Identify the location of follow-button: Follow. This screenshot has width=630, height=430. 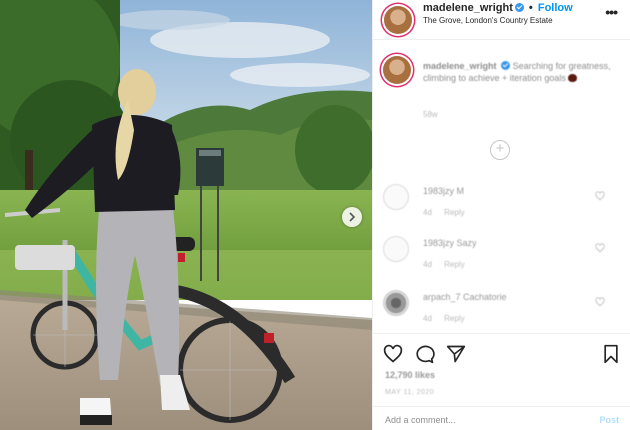
(555, 8).